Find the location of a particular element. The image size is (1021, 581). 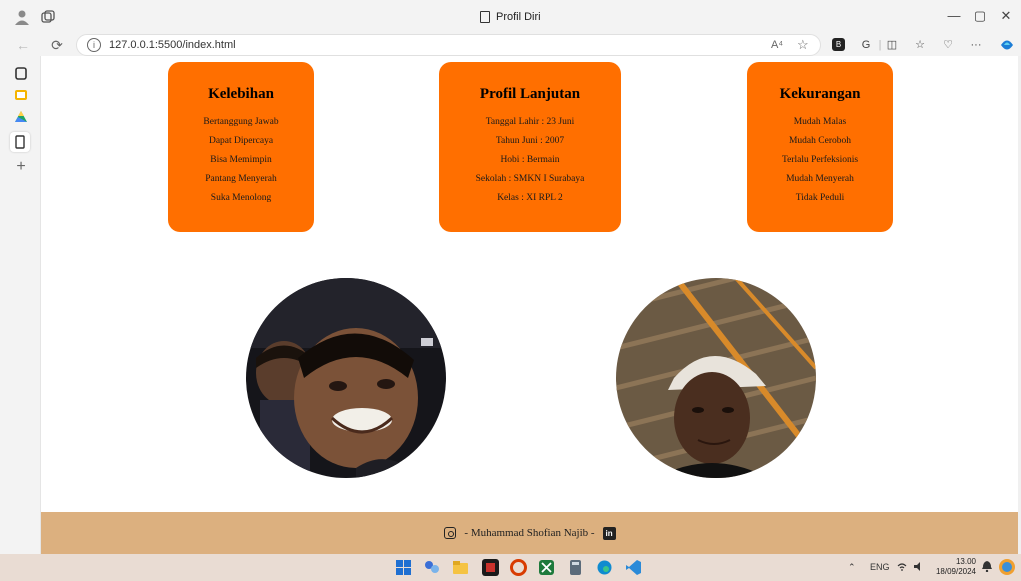

list-item: Suka Menolong is located at coordinates (241, 198).